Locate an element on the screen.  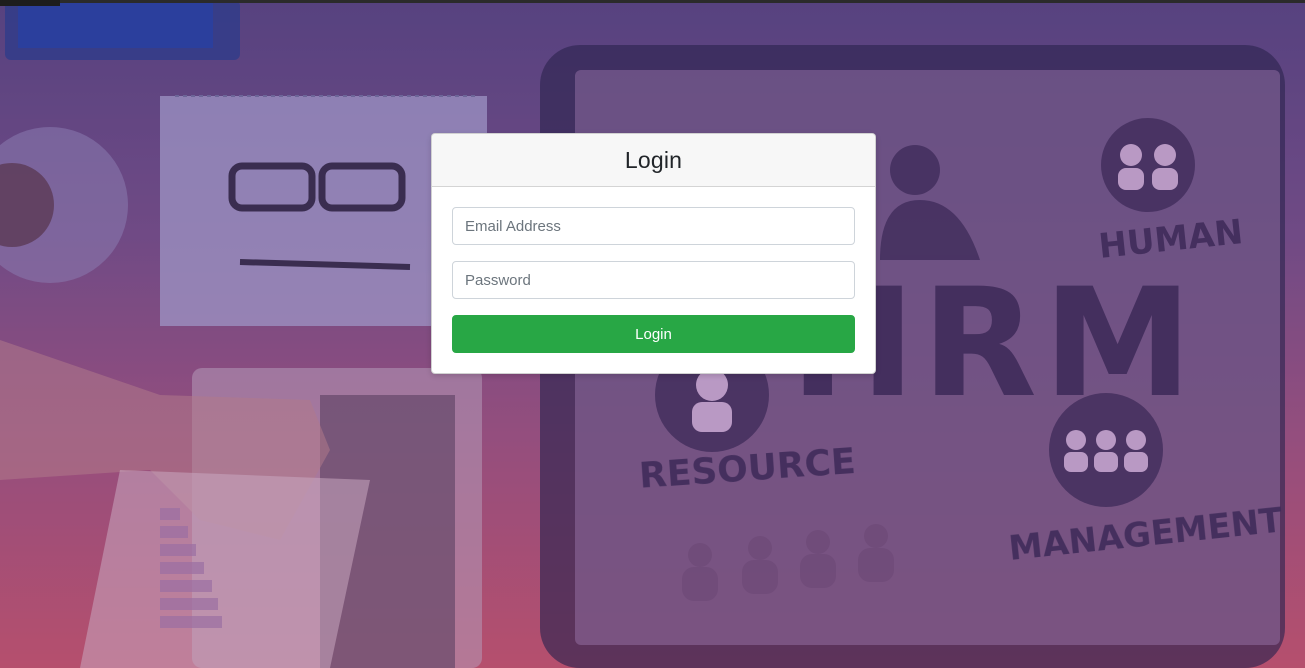
login-card-header: Login is located at coordinates (653, 160).